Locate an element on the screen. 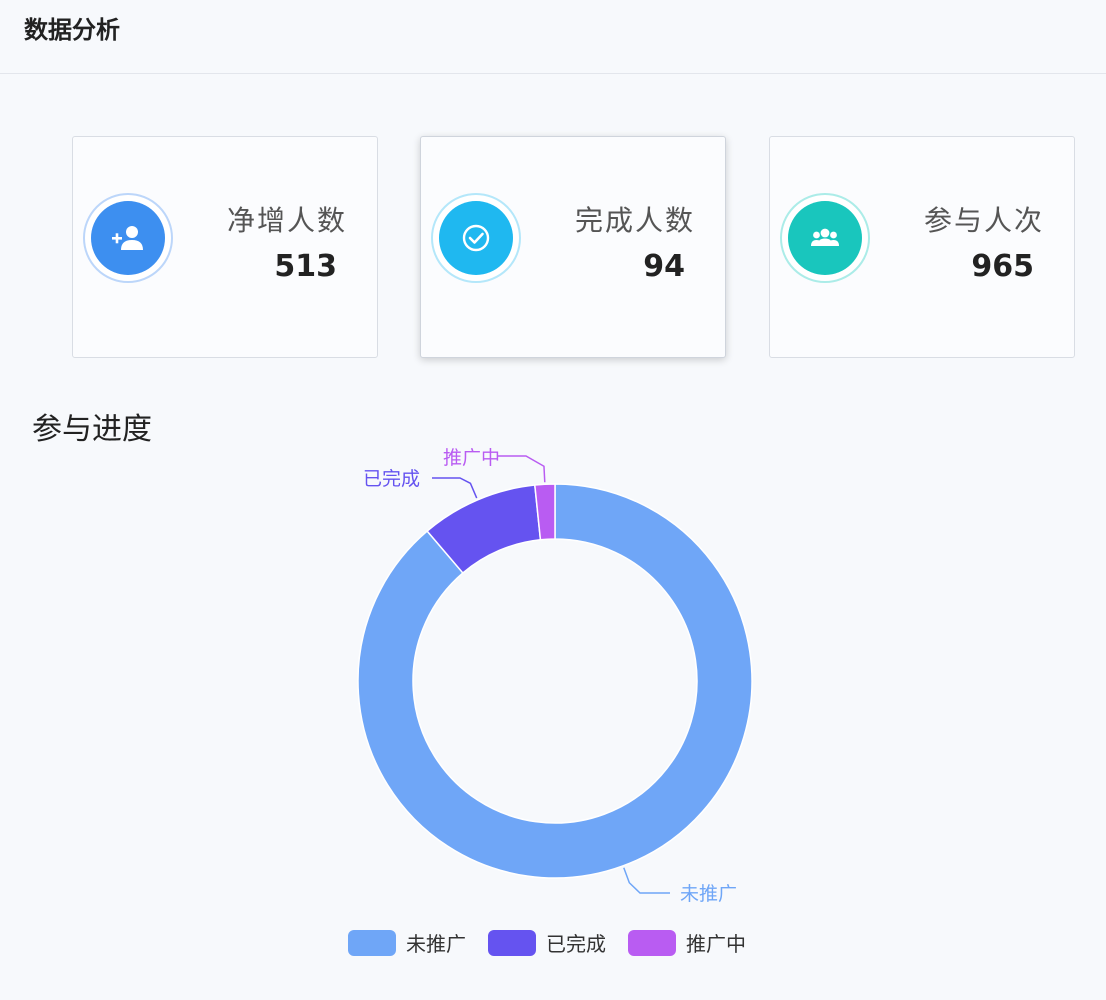  chart-legend: 未推广 已完成 推广中 is located at coordinates (558, 942).